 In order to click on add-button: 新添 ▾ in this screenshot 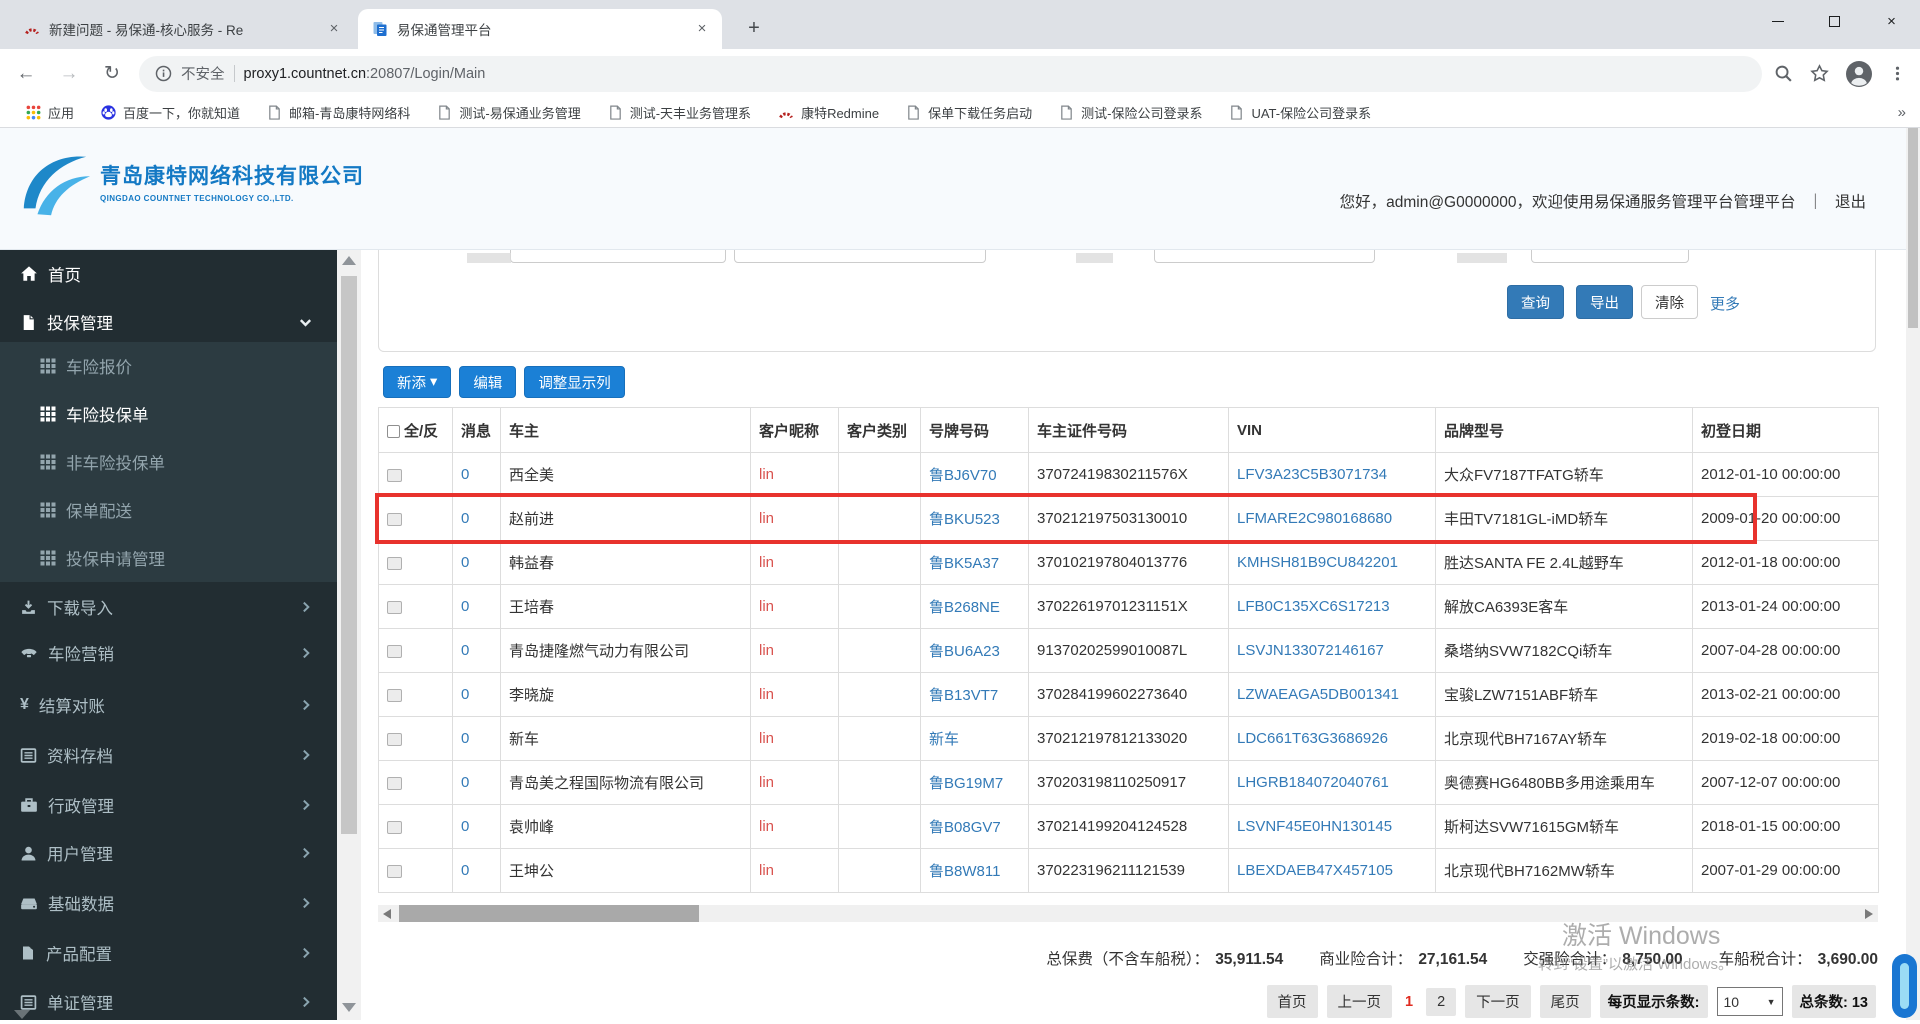, I will do `click(417, 382)`.